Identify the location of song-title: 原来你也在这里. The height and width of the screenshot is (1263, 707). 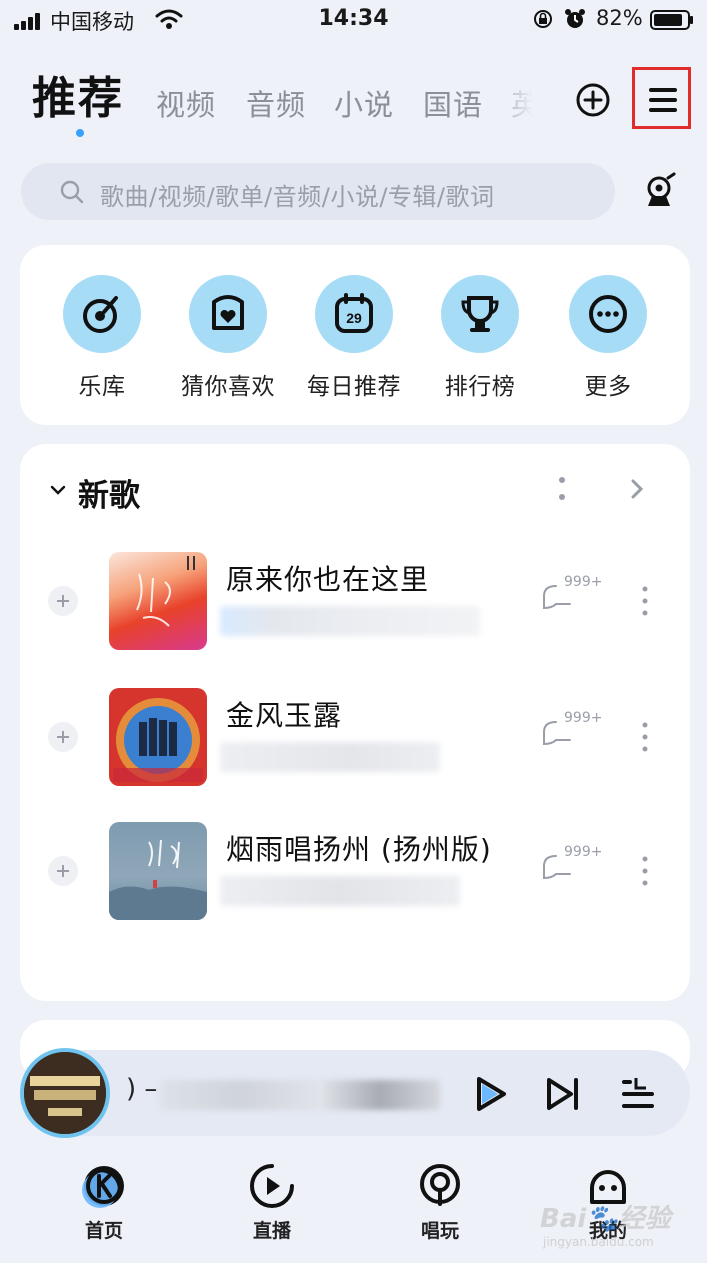
(328, 579).